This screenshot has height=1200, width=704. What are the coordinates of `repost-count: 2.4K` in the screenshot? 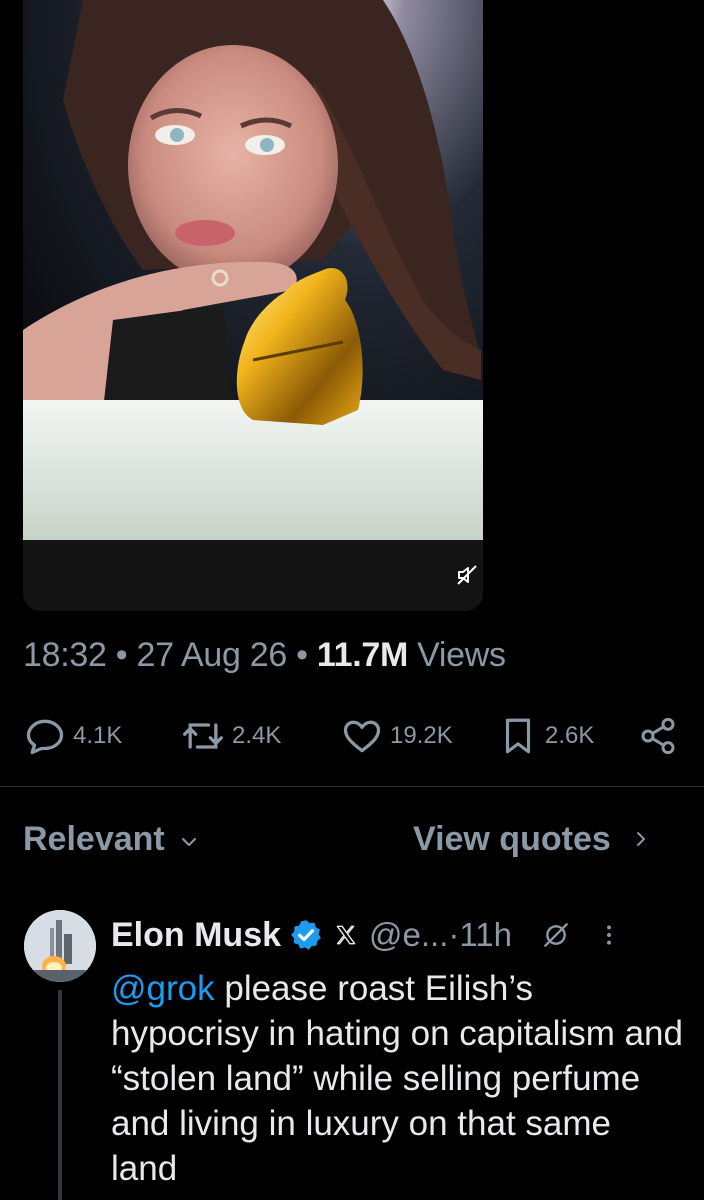 It's located at (257, 735).